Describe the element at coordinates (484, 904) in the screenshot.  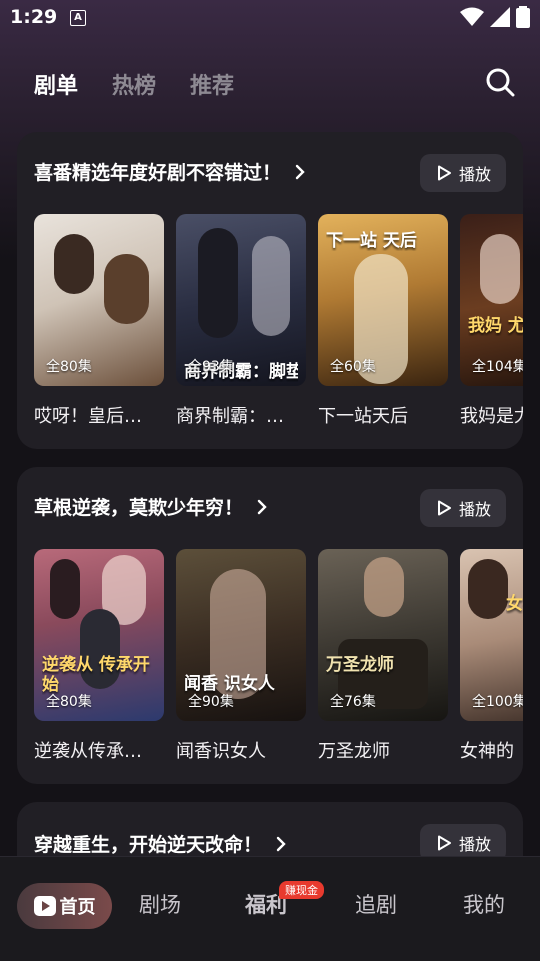
I see `nav-profile: 我的` at that location.